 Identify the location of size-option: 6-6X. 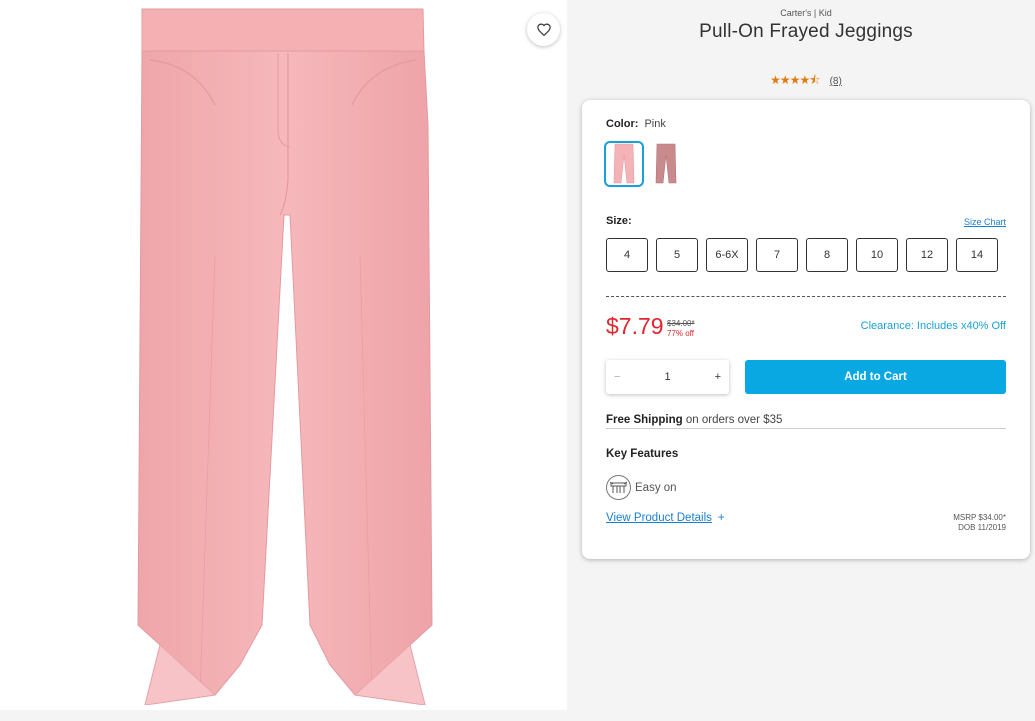
(727, 255).